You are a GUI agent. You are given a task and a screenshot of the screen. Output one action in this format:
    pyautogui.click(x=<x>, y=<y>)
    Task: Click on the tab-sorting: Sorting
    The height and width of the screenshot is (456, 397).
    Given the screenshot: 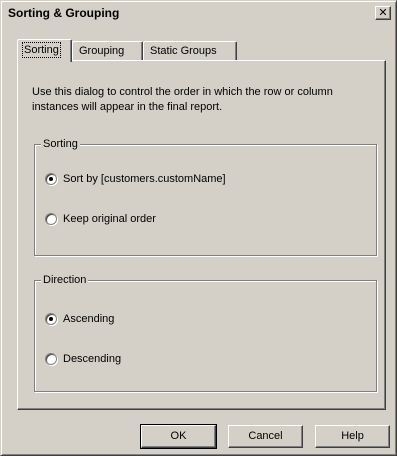 What is the action you would take?
    pyautogui.click(x=44, y=50)
    